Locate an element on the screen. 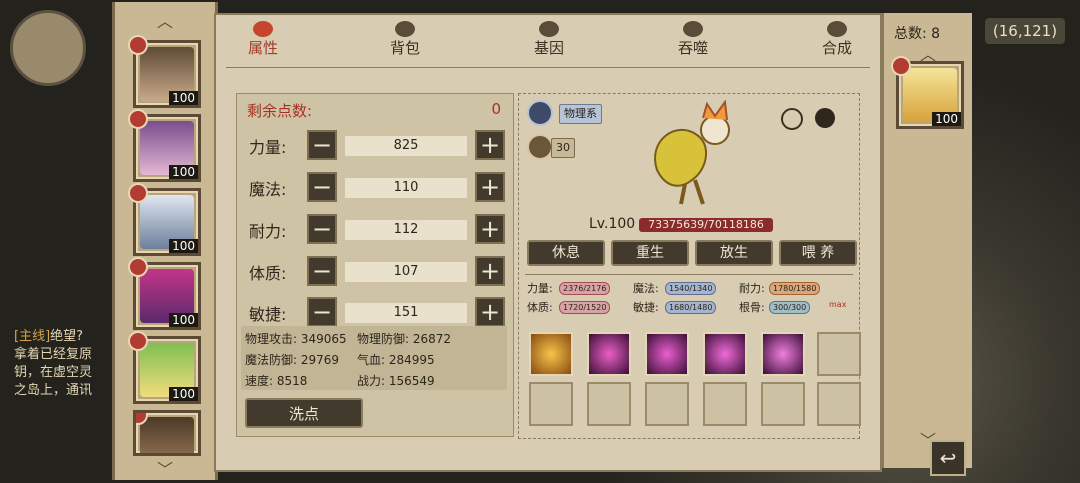  quest-tracker: [主线]绝望? 拿着已经复原 钥，在虚空灵 之岛上，通讯 is located at coordinates (69, 364).